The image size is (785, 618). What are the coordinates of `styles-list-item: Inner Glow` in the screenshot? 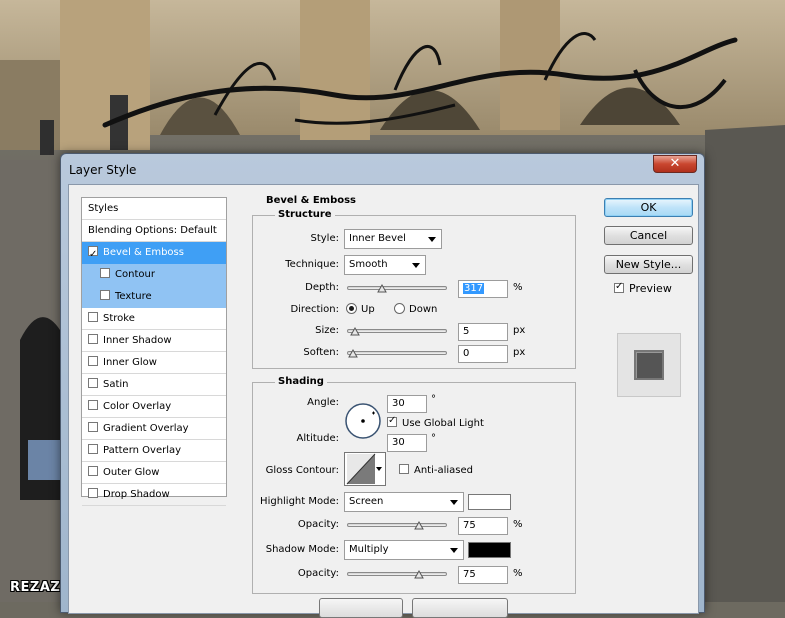 It's located at (154, 363).